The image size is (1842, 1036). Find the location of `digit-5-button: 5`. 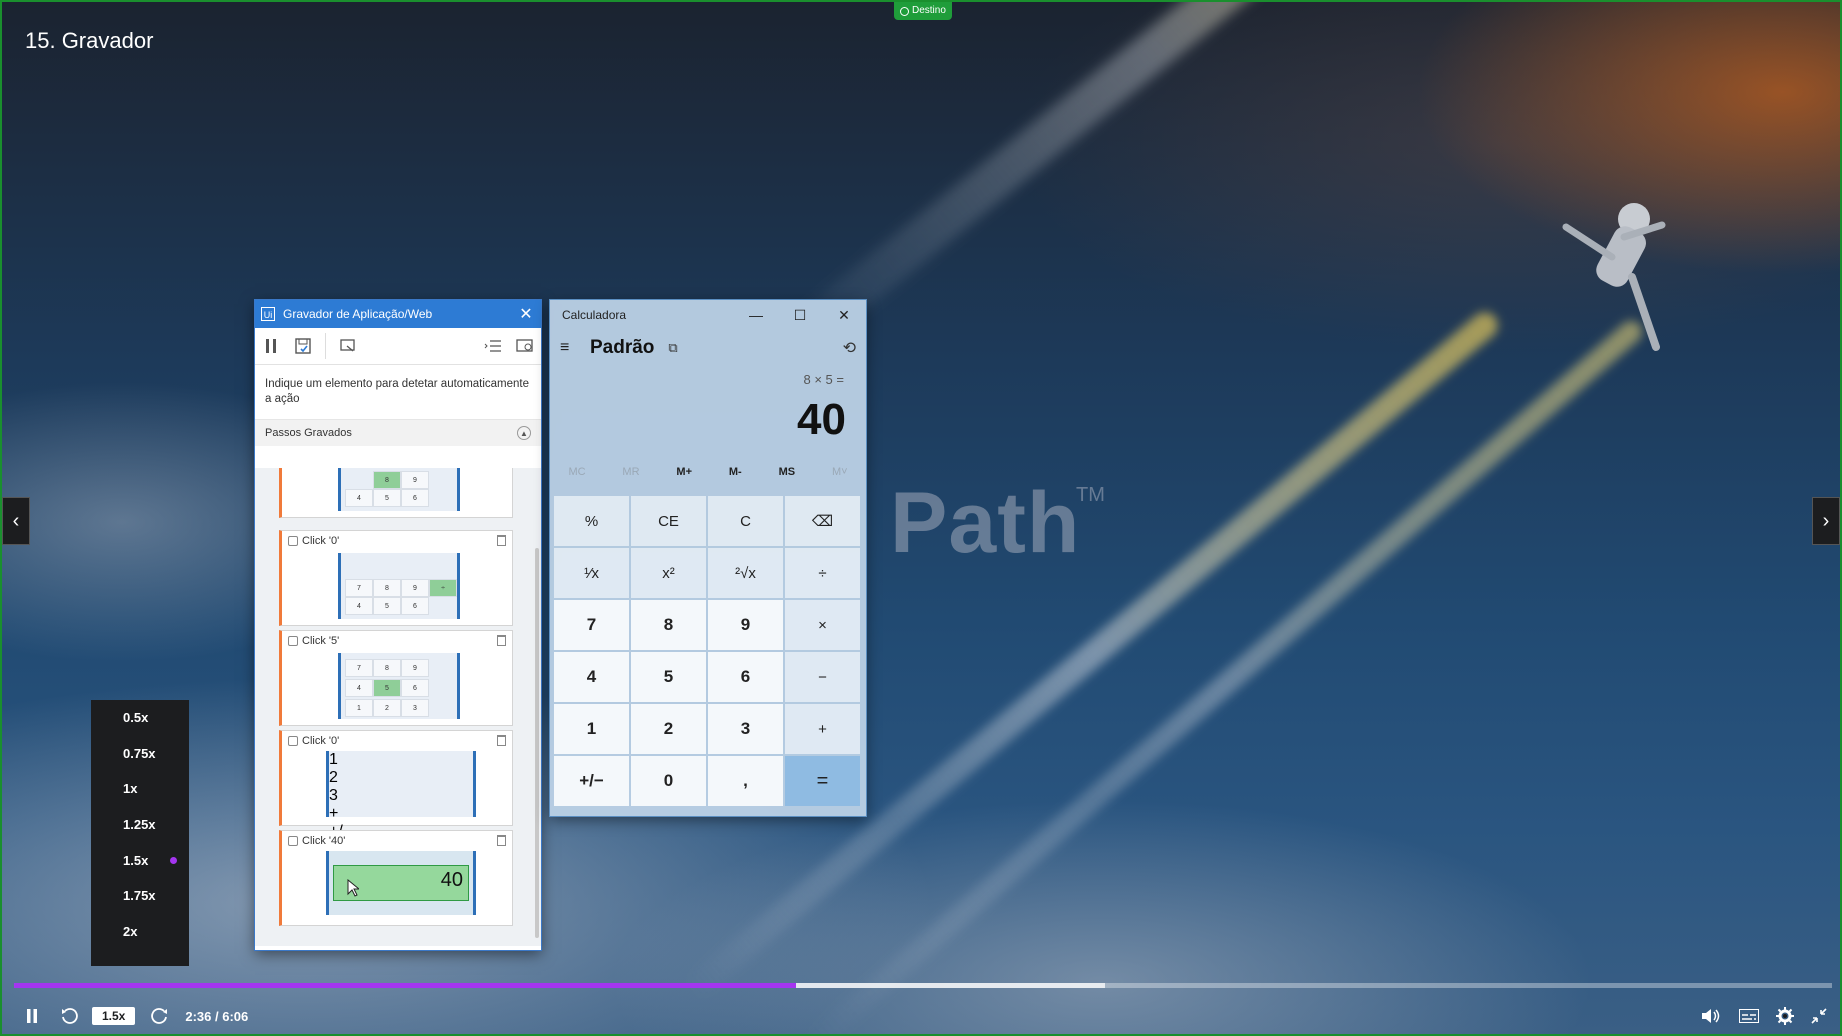

digit-5-button: 5 is located at coordinates (668, 677).